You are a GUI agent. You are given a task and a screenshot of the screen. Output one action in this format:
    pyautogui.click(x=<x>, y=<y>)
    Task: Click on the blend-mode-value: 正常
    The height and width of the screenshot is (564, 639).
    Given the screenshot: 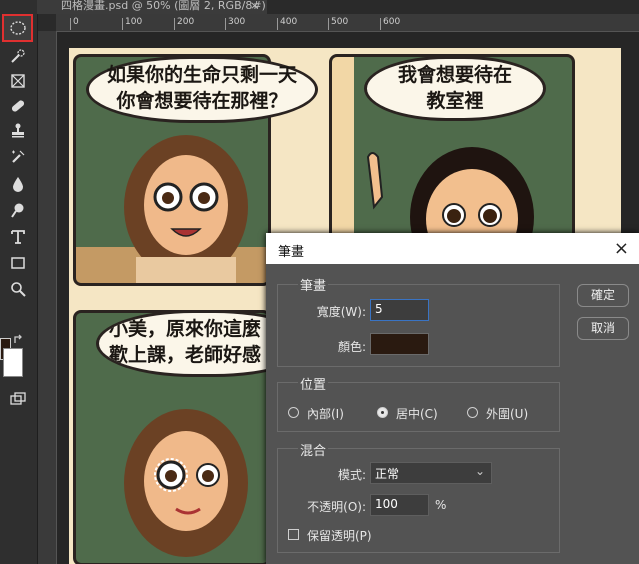 What is the action you would take?
    pyautogui.click(x=387, y=474)
    